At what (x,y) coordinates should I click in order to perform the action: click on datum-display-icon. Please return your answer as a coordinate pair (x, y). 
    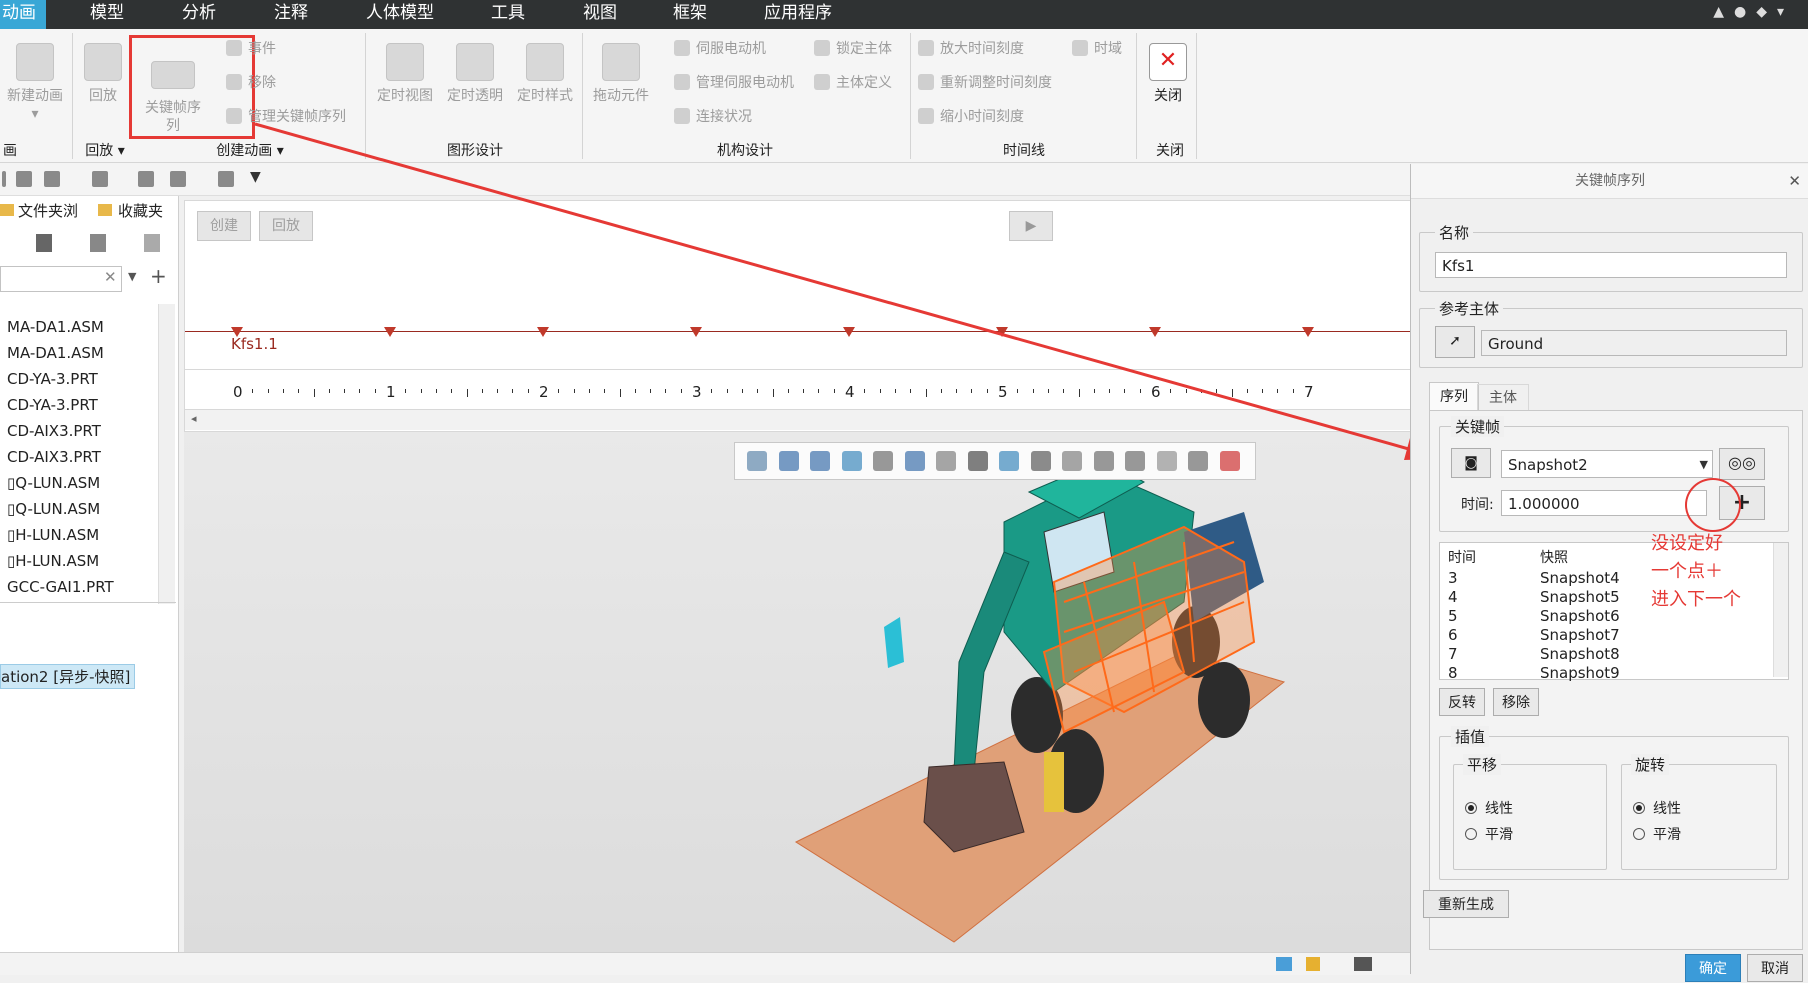
    Looking at the image, I should click on (1040, 461).